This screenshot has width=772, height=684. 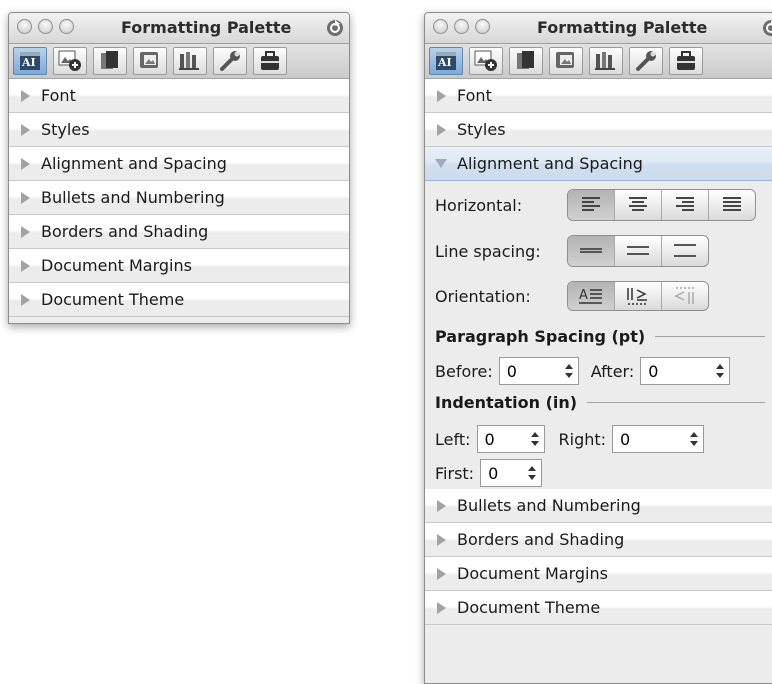 I want to click on before-label: Before:, so click(x=464, y=371).